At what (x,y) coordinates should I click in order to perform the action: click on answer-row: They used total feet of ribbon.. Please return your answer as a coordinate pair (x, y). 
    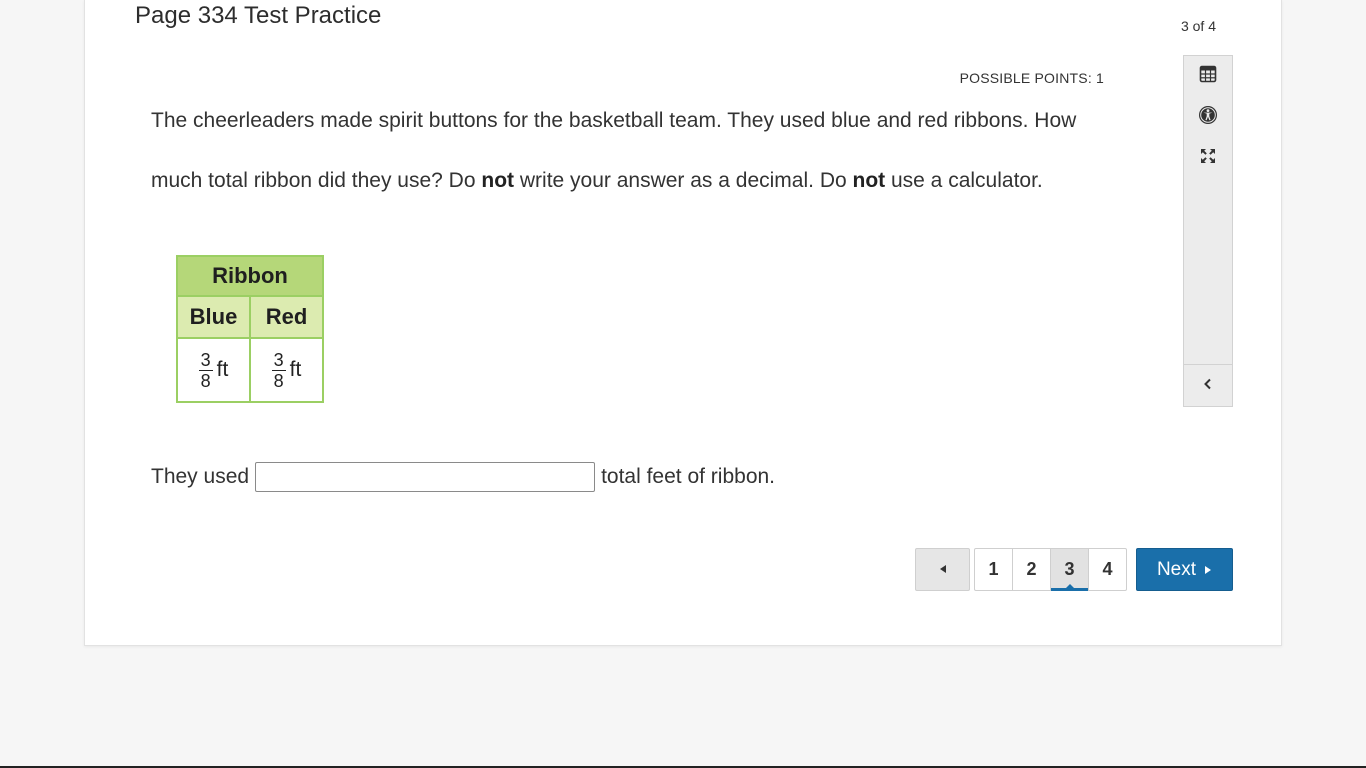
    Looking at the image, I should click on (463, 477).